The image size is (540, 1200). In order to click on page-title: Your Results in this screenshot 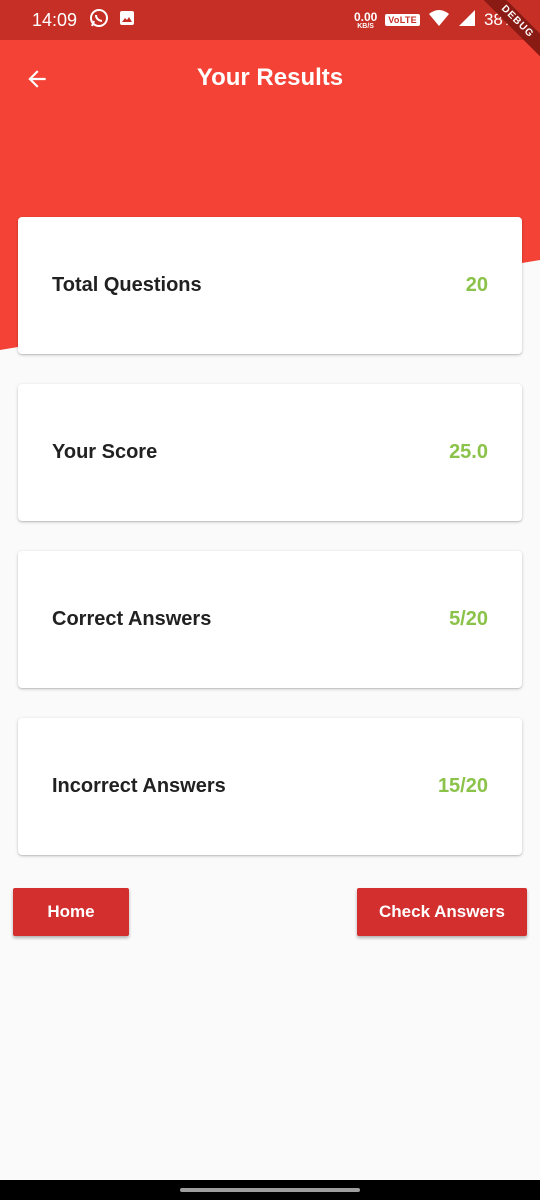, I will do `click(270, 77)`.